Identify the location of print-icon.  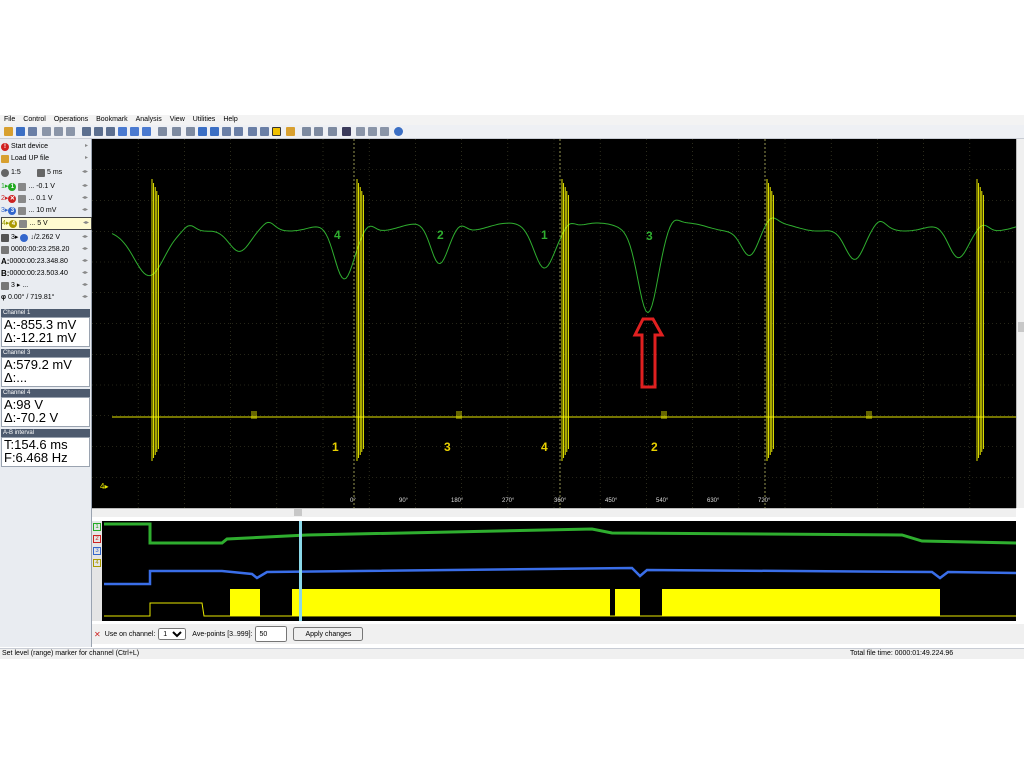
(32, 131).